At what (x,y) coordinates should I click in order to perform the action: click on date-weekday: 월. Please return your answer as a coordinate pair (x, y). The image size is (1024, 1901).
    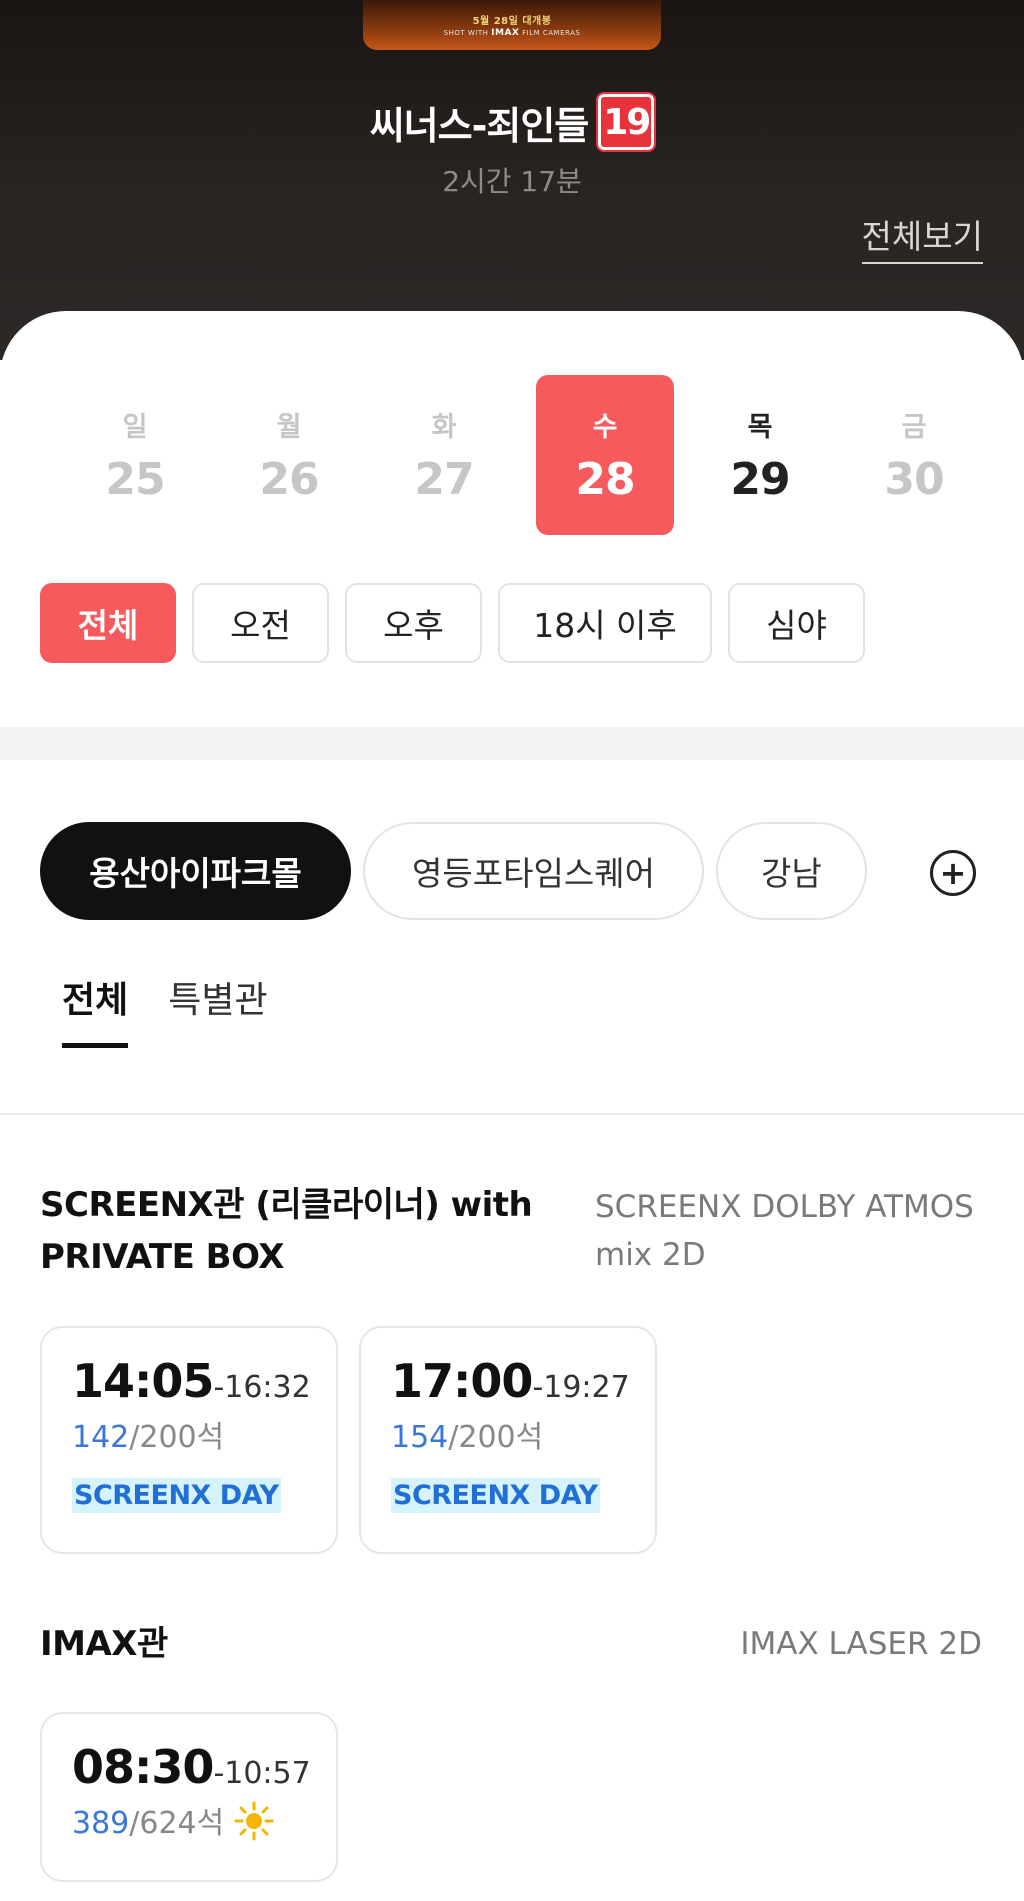
    Looking at the image, I should click on (289, 427).